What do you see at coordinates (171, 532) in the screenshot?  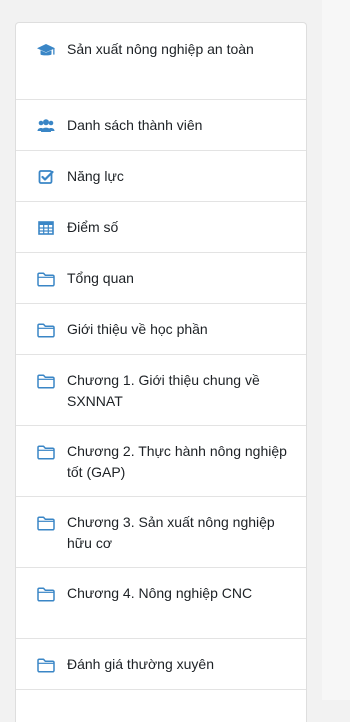 I see `nav-item-label: Chương 3. Sản xuất nông nghiệp hữu cơ` at bounding box center [171, 532].